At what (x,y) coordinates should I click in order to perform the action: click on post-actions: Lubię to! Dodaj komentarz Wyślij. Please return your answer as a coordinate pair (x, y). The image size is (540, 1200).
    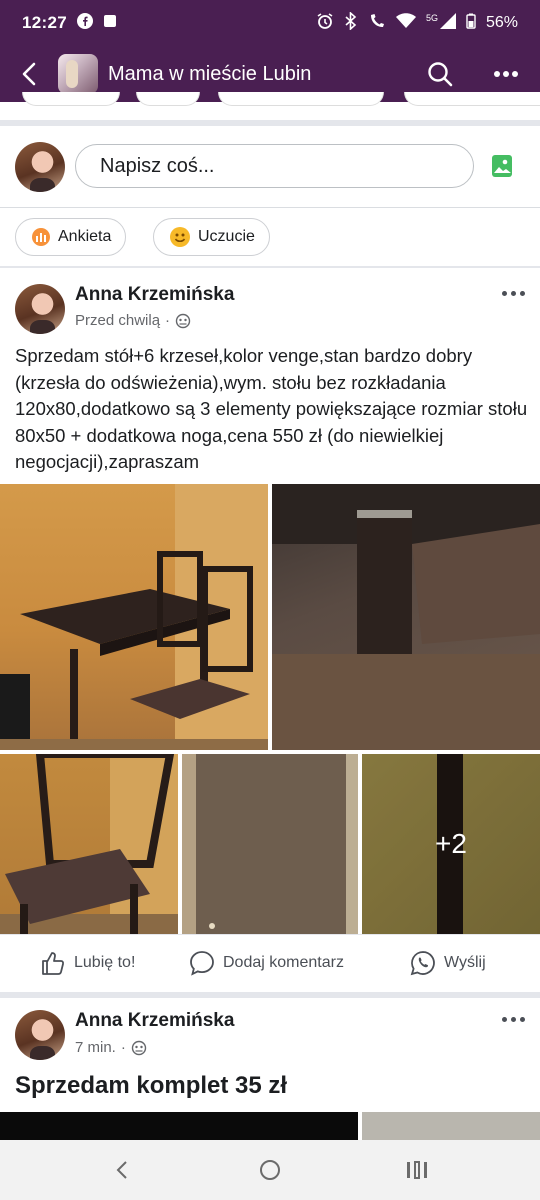
    Looking at the image, I should click on (270, 963).